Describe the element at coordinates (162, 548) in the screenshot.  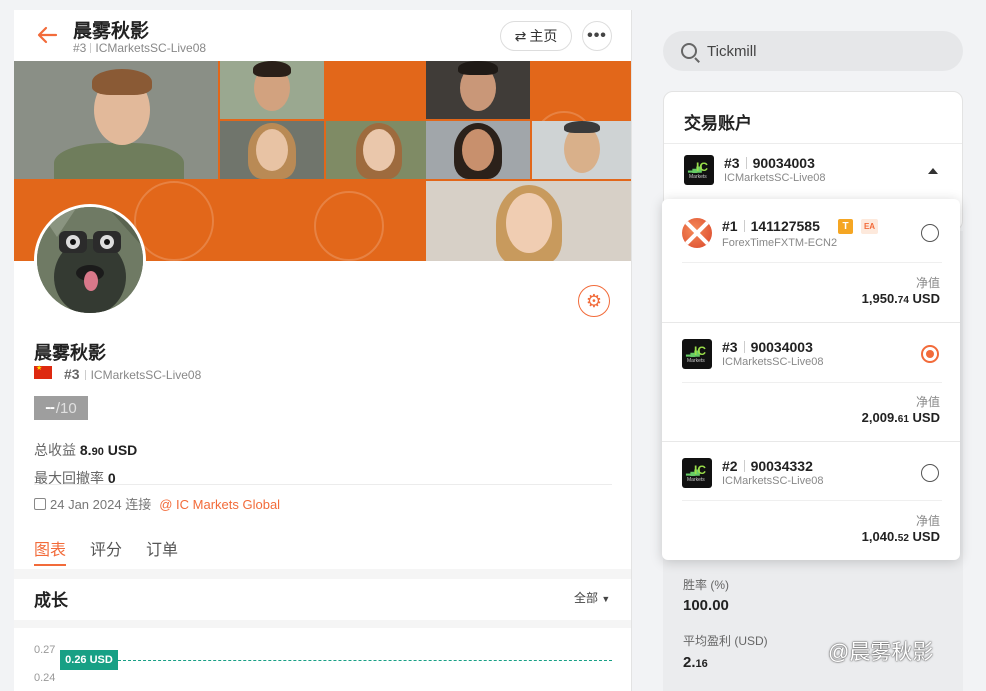
I see `tab-orders: 订单` at that location.